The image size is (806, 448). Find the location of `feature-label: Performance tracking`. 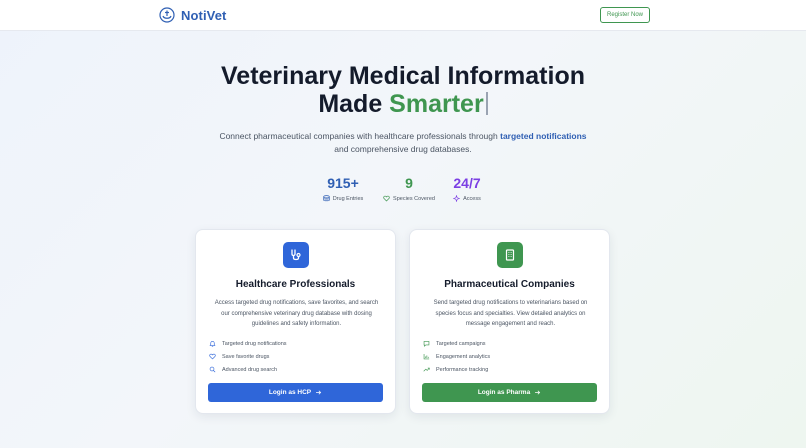

feature-label: Performance tracking is located at coordinates (462, 369).